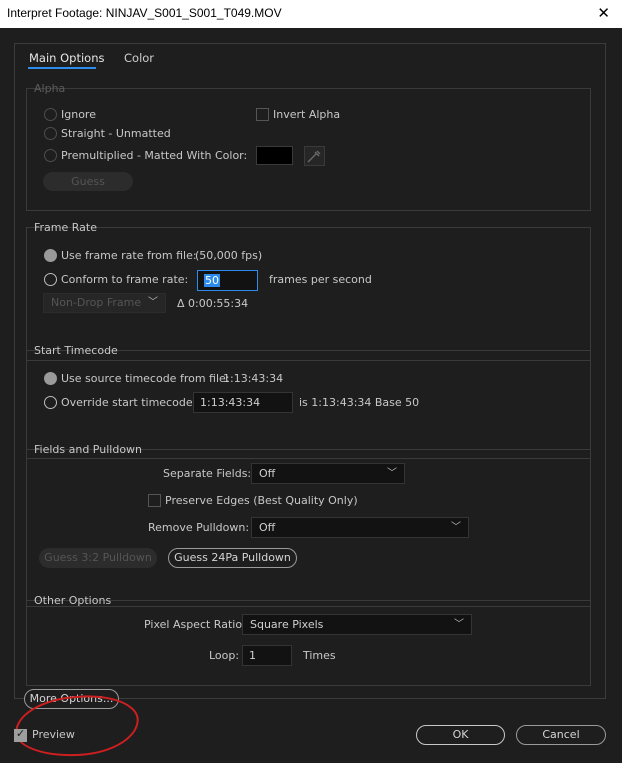 The width and height of the screenshot is (622, 763). I want to click on alpha-premultiplied-label: Premultiplied - Matted With Color:, so click(154, 155).